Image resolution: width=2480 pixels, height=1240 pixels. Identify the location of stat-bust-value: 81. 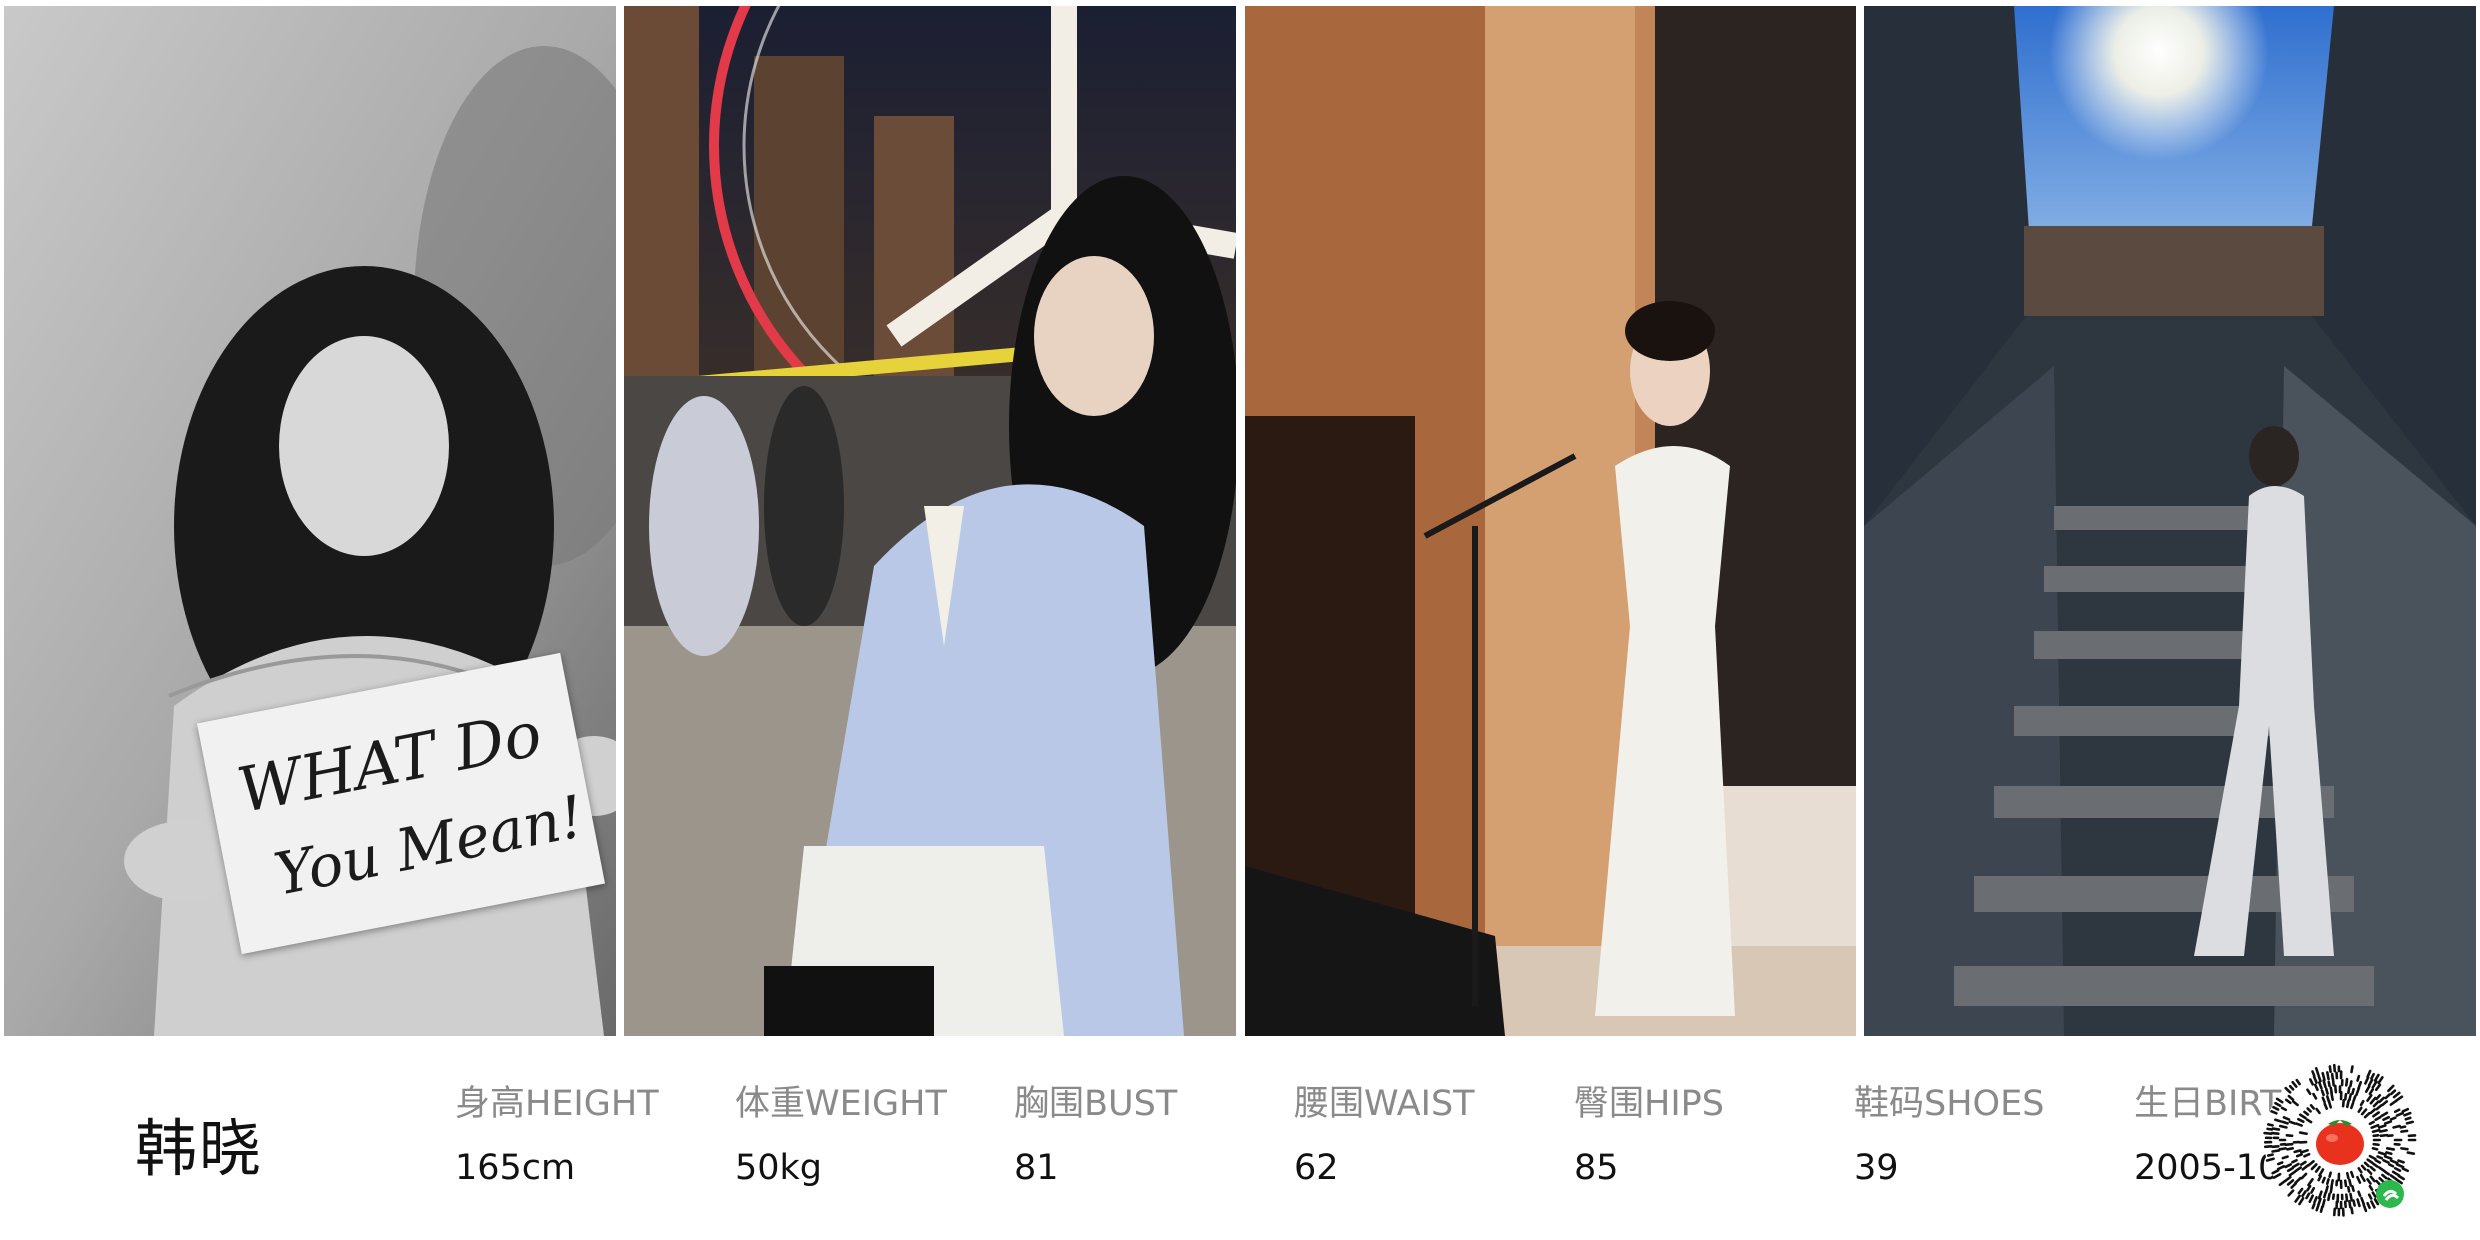
(1036, 1168).